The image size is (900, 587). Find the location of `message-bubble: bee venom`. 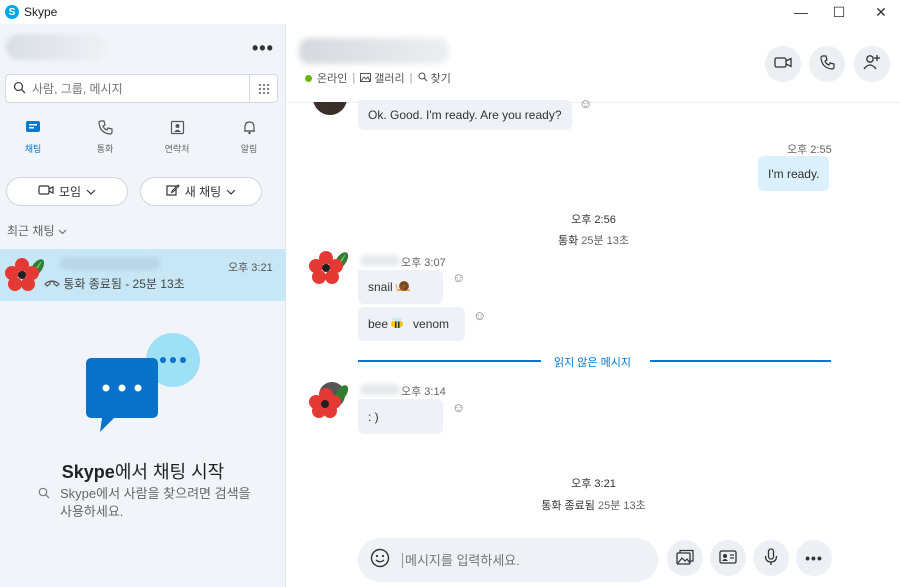

message-bubble: bee venom is located at coordinates (411, 324).